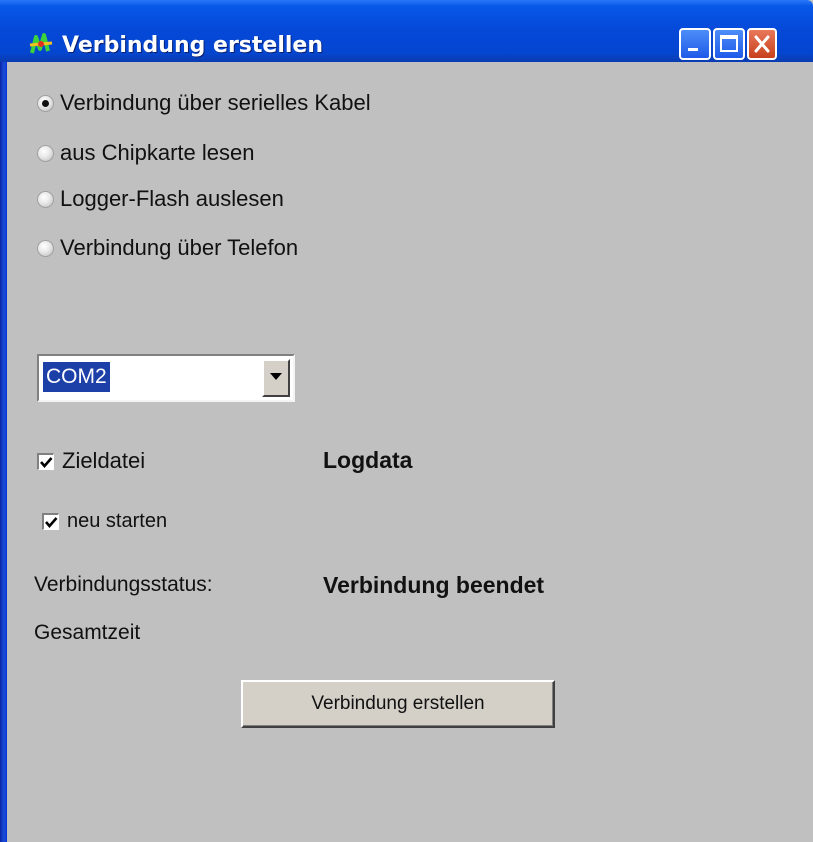 Image resolution: width=813 pixels, height=842 pixels. I want to click on radio-label: Verbindung über serielles Kabel, so click(215, 102).